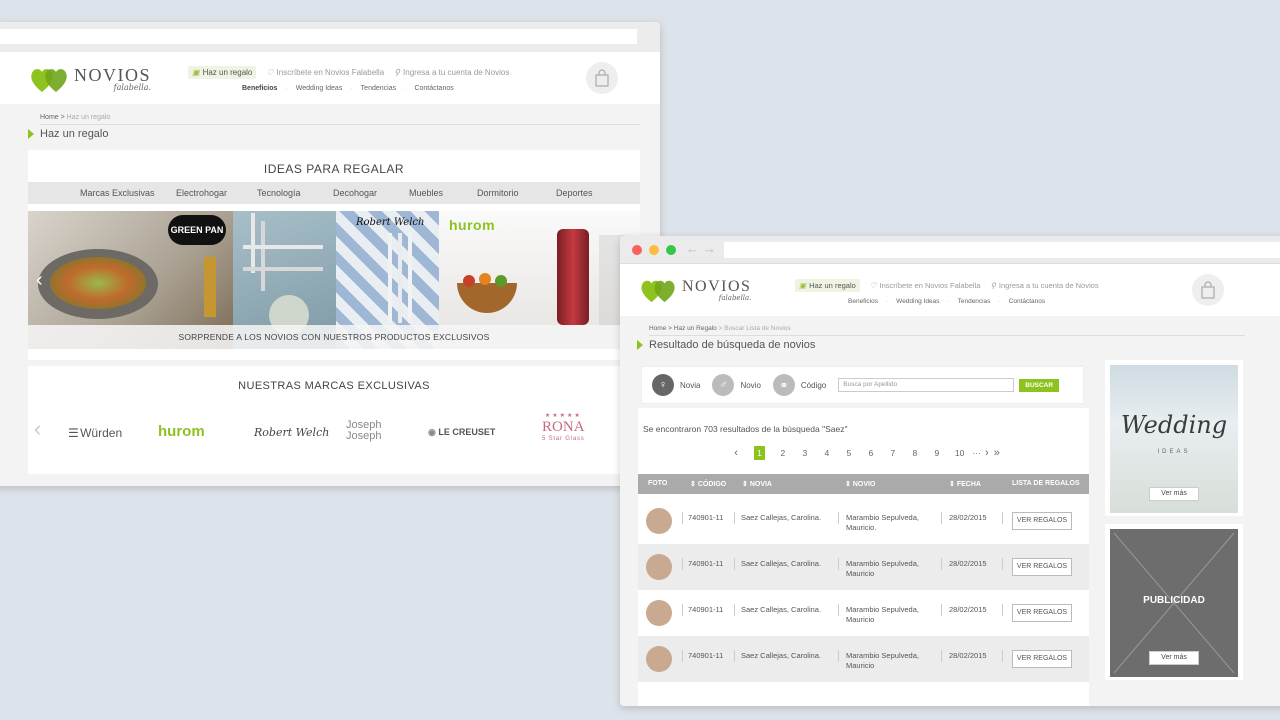  I want to click on chevron-right-icon: ›, so click(987, 453).